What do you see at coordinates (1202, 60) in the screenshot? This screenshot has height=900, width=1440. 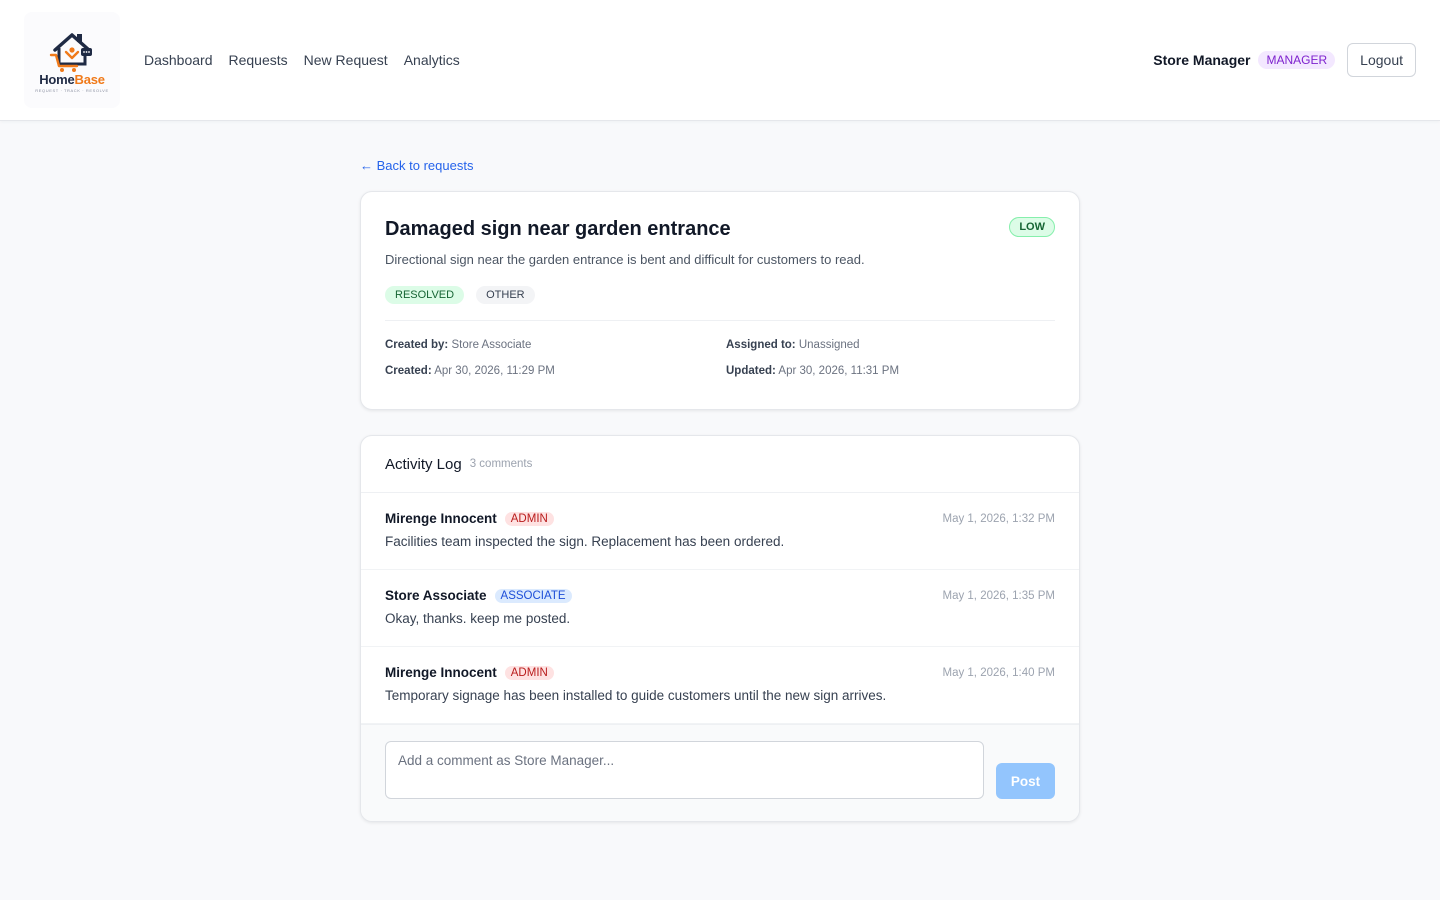 I see `current-user-name: Store Manager` at bounding box center [1202, 60].